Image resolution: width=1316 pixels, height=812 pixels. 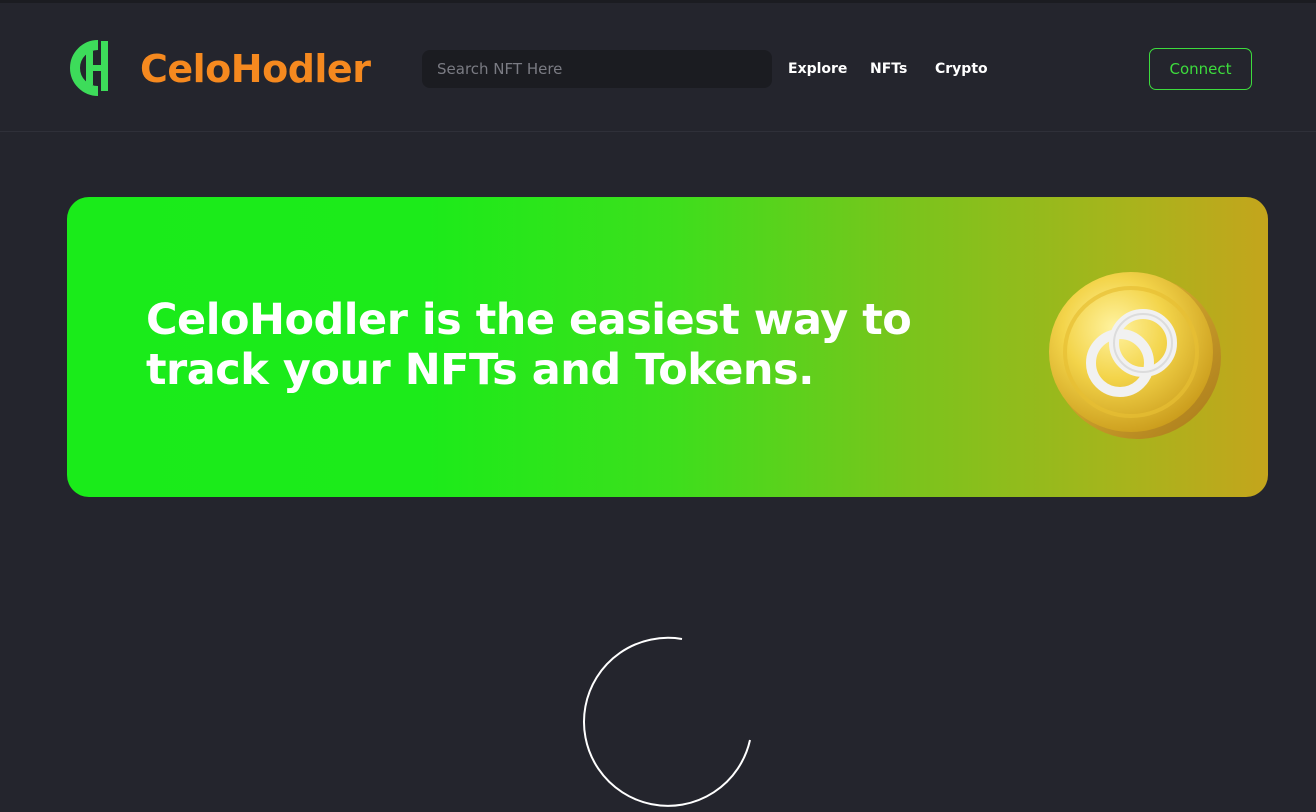 I want to click on brand-name: CeloHodler, so click(x=255, y=69).